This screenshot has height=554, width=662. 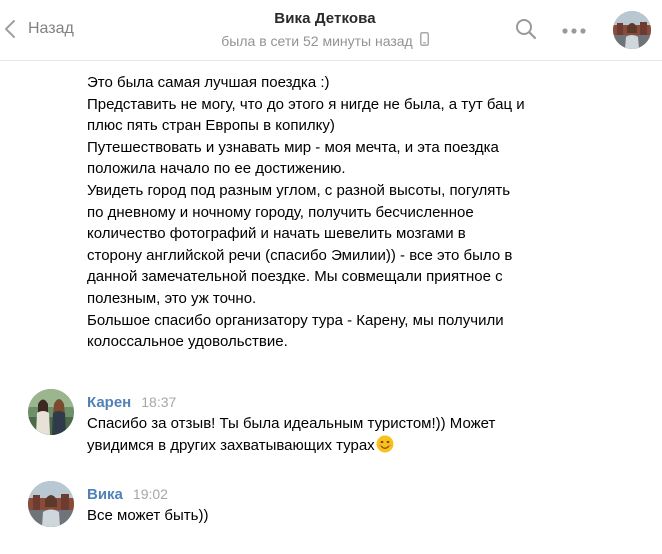 I want to click on message-line: полезным, это уж точно., so click(x=172, y=298).